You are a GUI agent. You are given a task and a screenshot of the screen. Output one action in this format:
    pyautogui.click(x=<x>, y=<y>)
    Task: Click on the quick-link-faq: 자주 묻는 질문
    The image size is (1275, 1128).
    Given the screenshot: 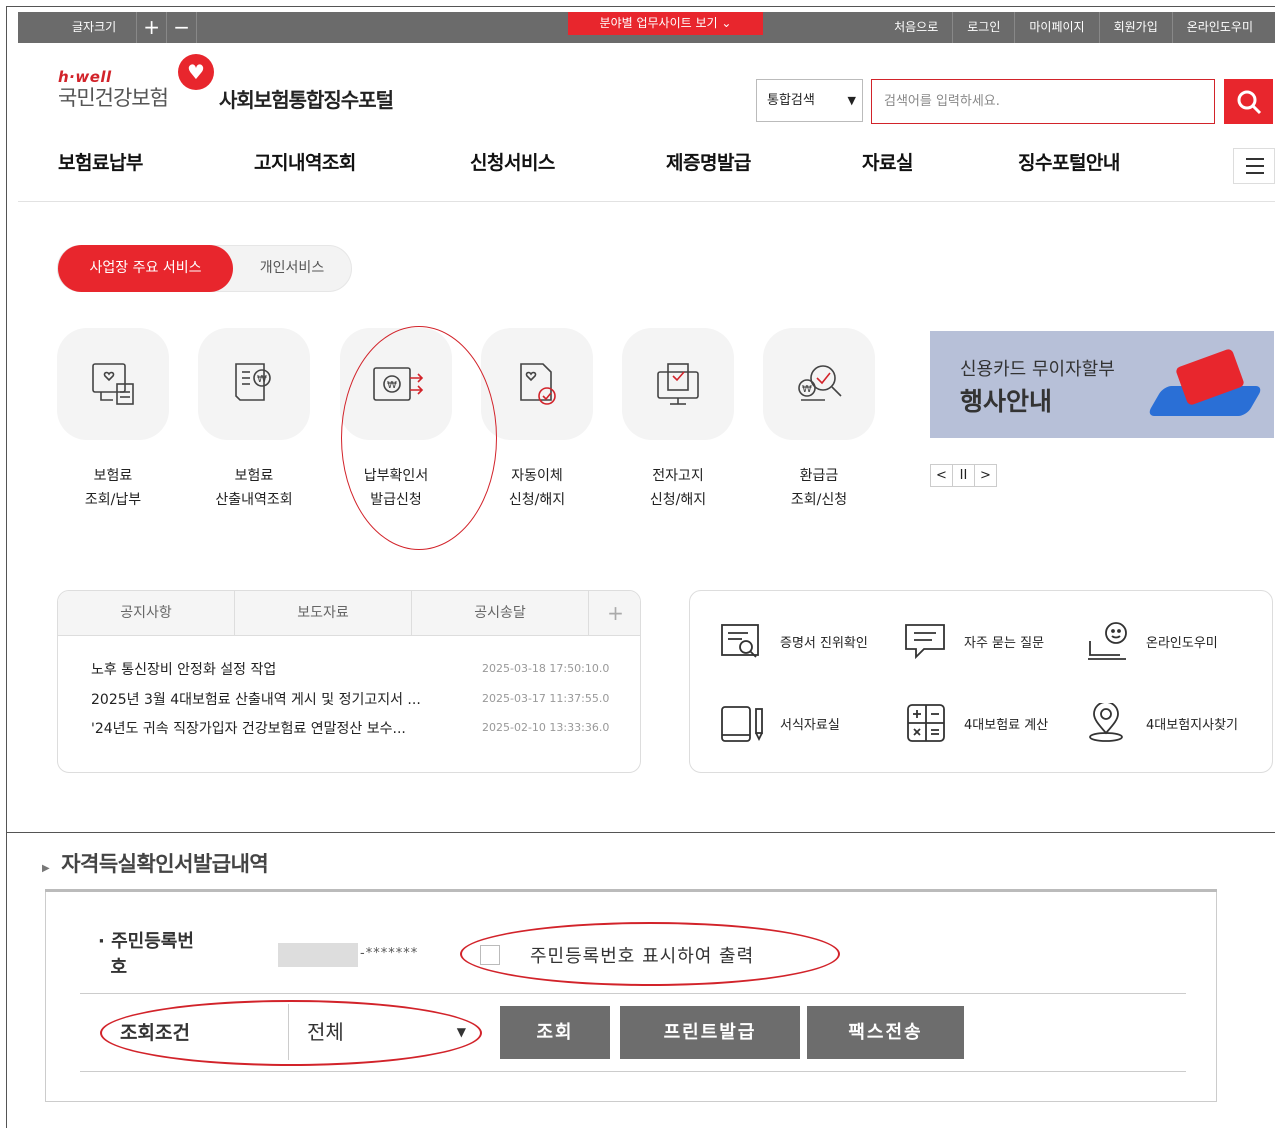 What is the action you would take?
    pyautogui.click(x=974, y=641)
    